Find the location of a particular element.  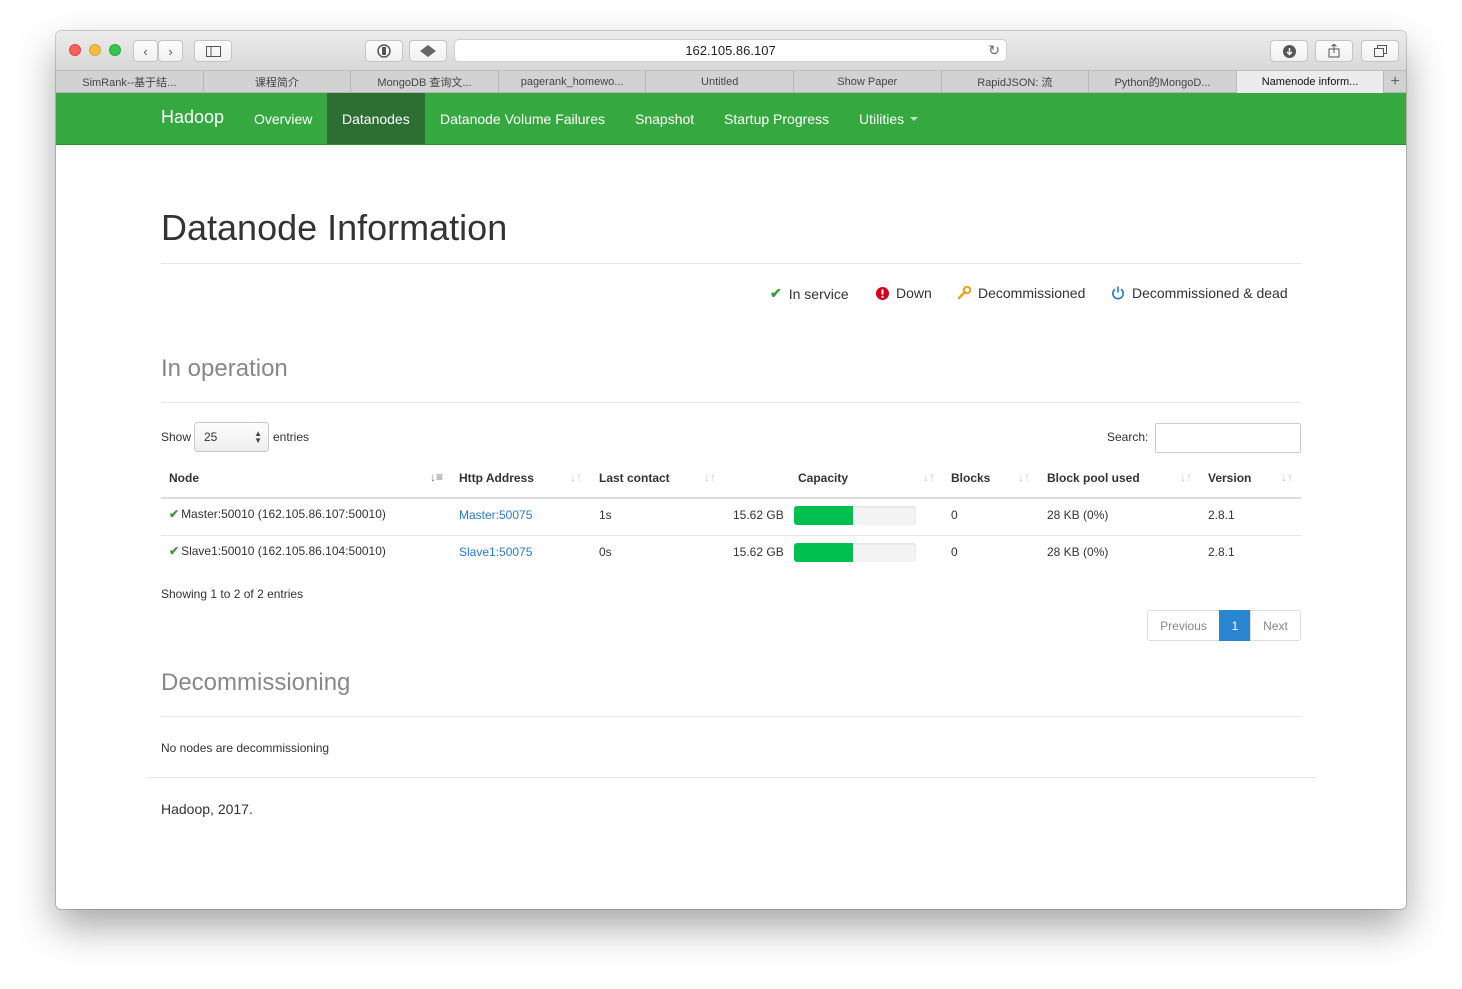

last-contact: 1s is located at coordinates (605, 515).